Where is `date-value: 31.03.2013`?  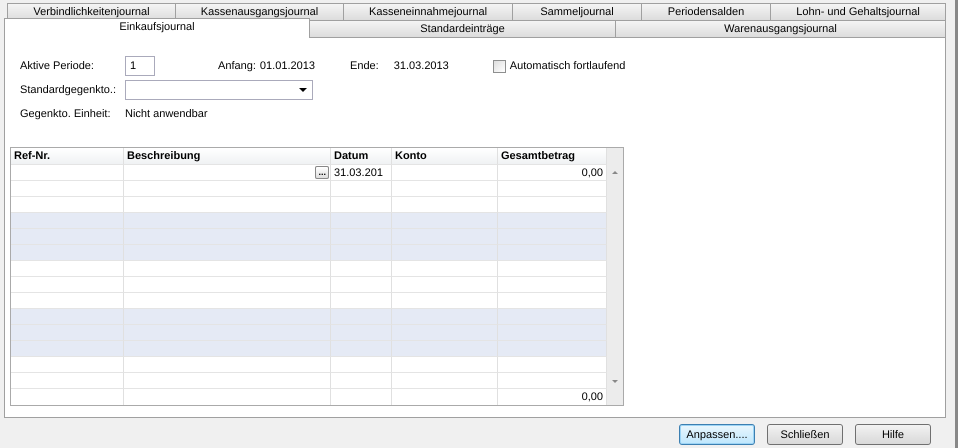 date-value: 31.03.2013 is located at coordinates (421, 66).